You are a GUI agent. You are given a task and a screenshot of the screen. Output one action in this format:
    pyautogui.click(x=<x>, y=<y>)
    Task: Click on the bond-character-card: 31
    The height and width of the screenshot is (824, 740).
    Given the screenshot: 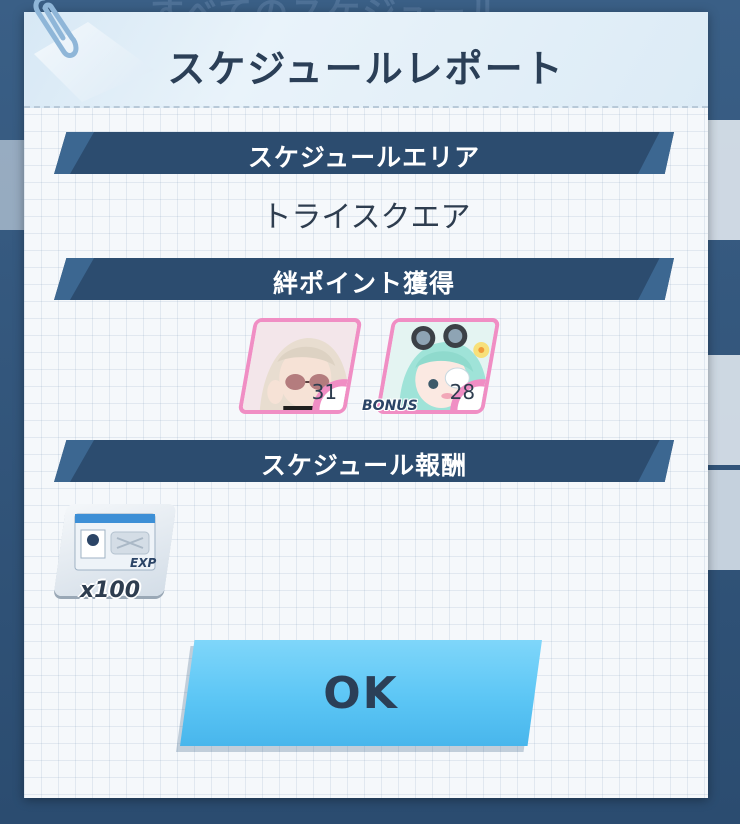 What is the action you would take?
    pyautogui.click(x=300, y=366)
    